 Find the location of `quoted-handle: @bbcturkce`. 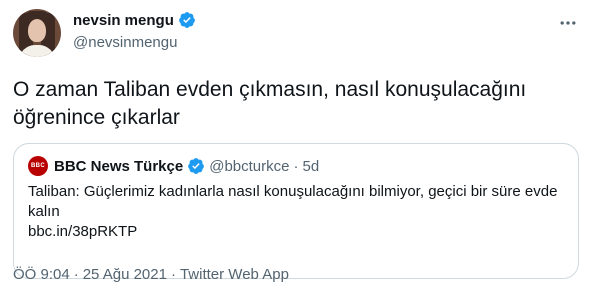

quoted-handle: @bbcturkce is located at coordinates (249, 166).